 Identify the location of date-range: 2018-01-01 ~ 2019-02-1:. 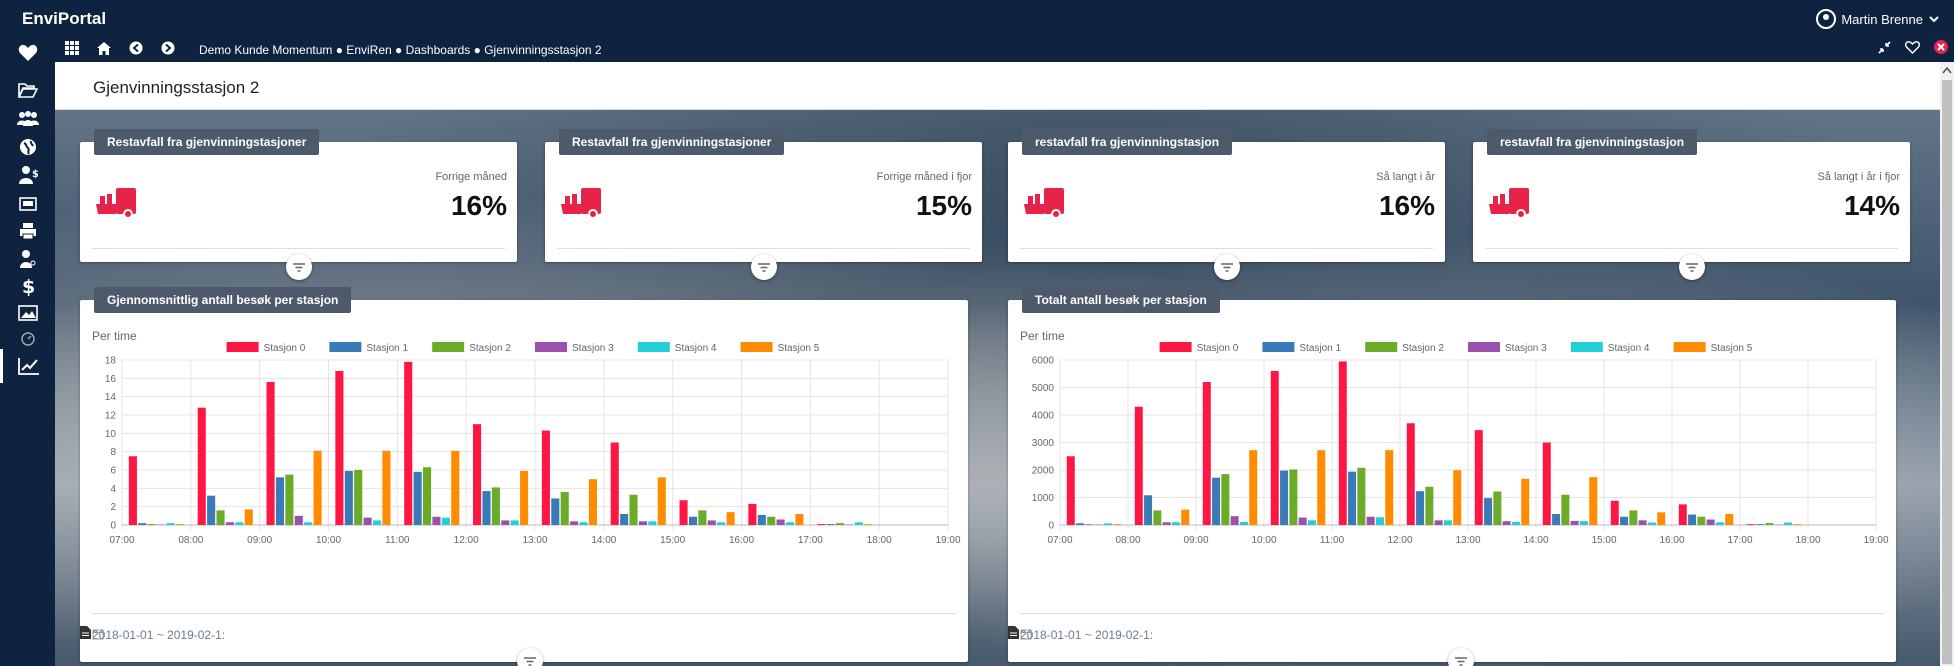
(1086, 635).